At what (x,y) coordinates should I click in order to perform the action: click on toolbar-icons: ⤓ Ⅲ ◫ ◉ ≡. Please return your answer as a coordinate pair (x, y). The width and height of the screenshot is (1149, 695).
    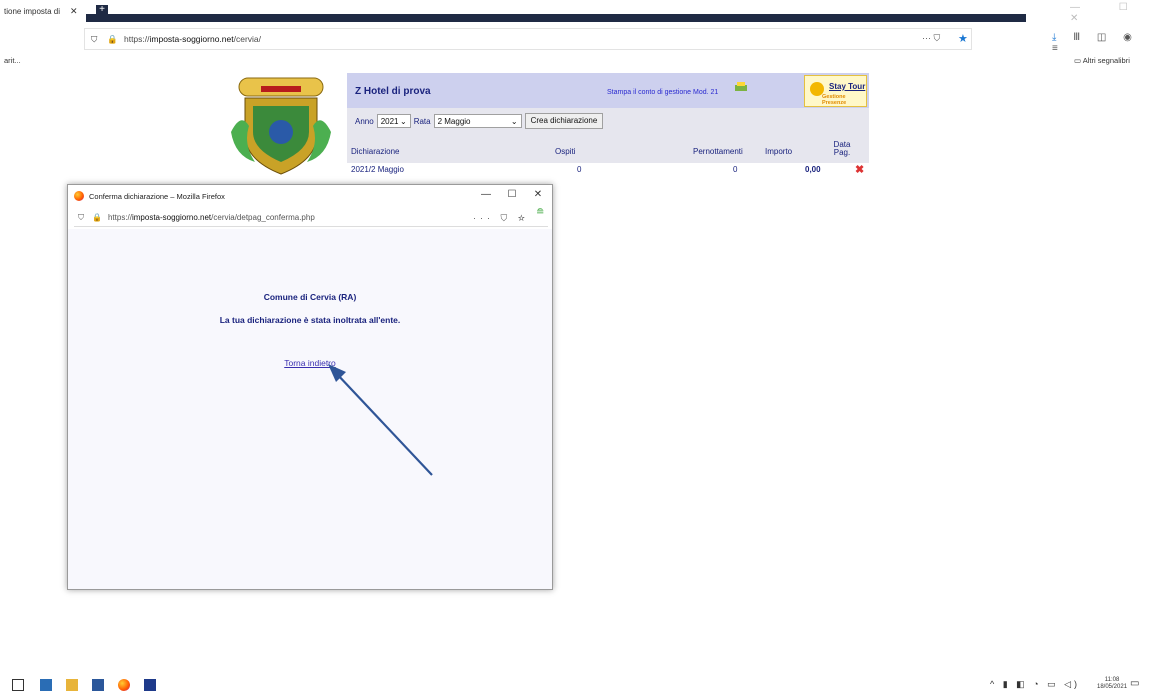
    Looking at the image, I should click on (1100, 43).